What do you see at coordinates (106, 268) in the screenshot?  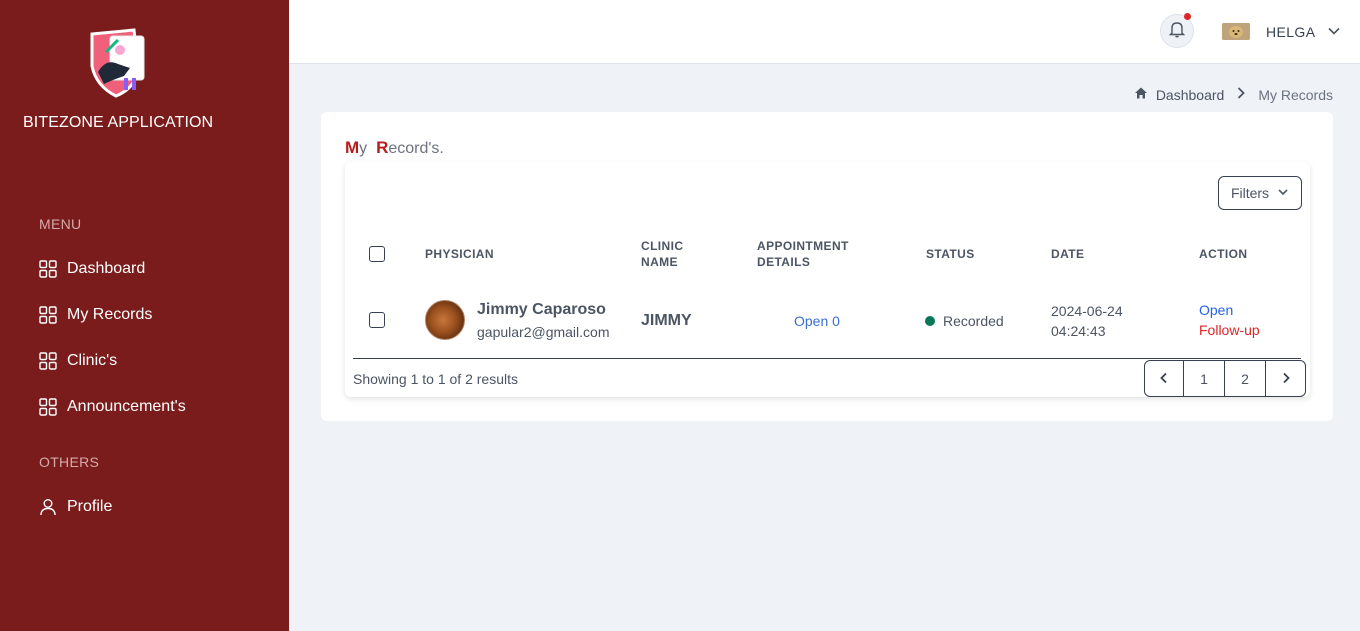 I see `sidebar-item-label: Dashboard` at bounding box center [106, 268].